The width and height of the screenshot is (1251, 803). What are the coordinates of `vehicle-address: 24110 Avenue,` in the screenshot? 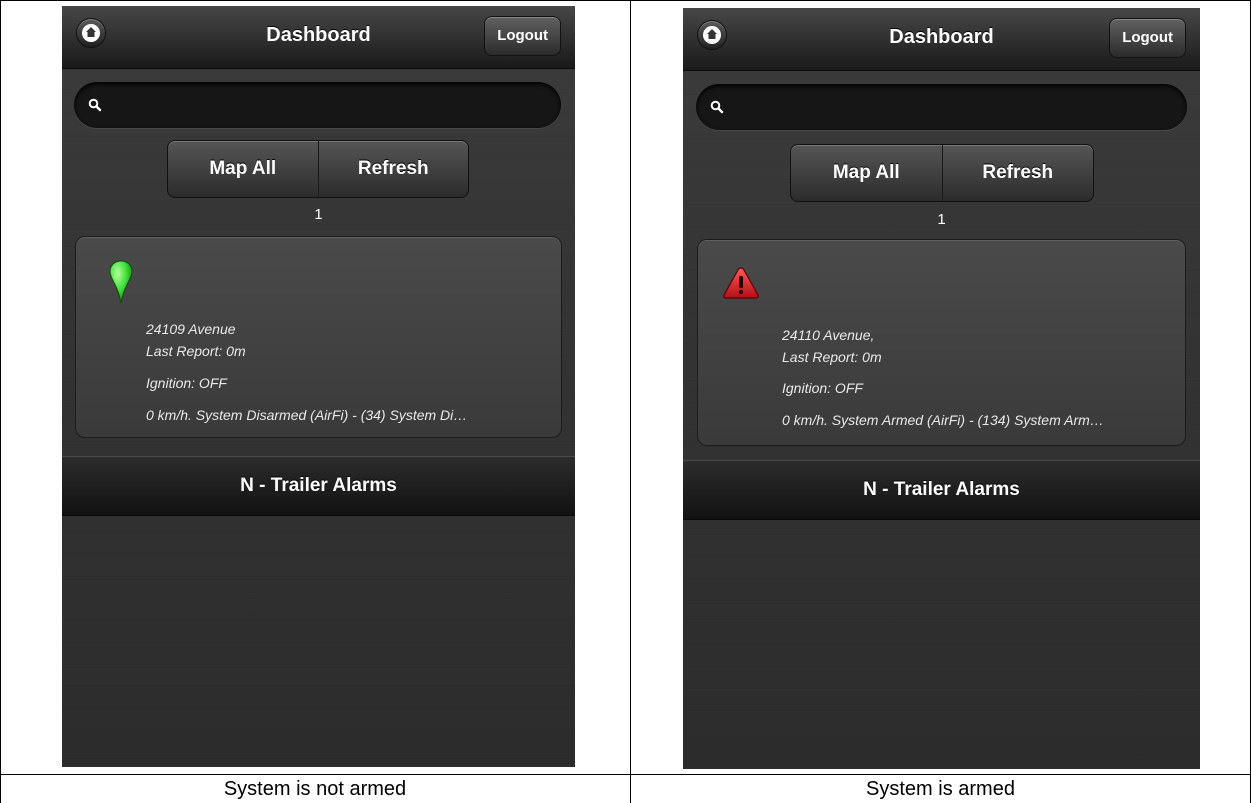 It's located at (828, 335).